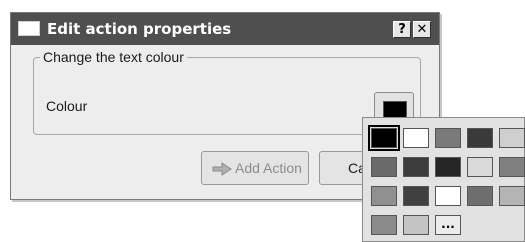 The height and width of the screenshot is (242, 525). I want to click on add-action-button: Add Action, so click(255, 168).